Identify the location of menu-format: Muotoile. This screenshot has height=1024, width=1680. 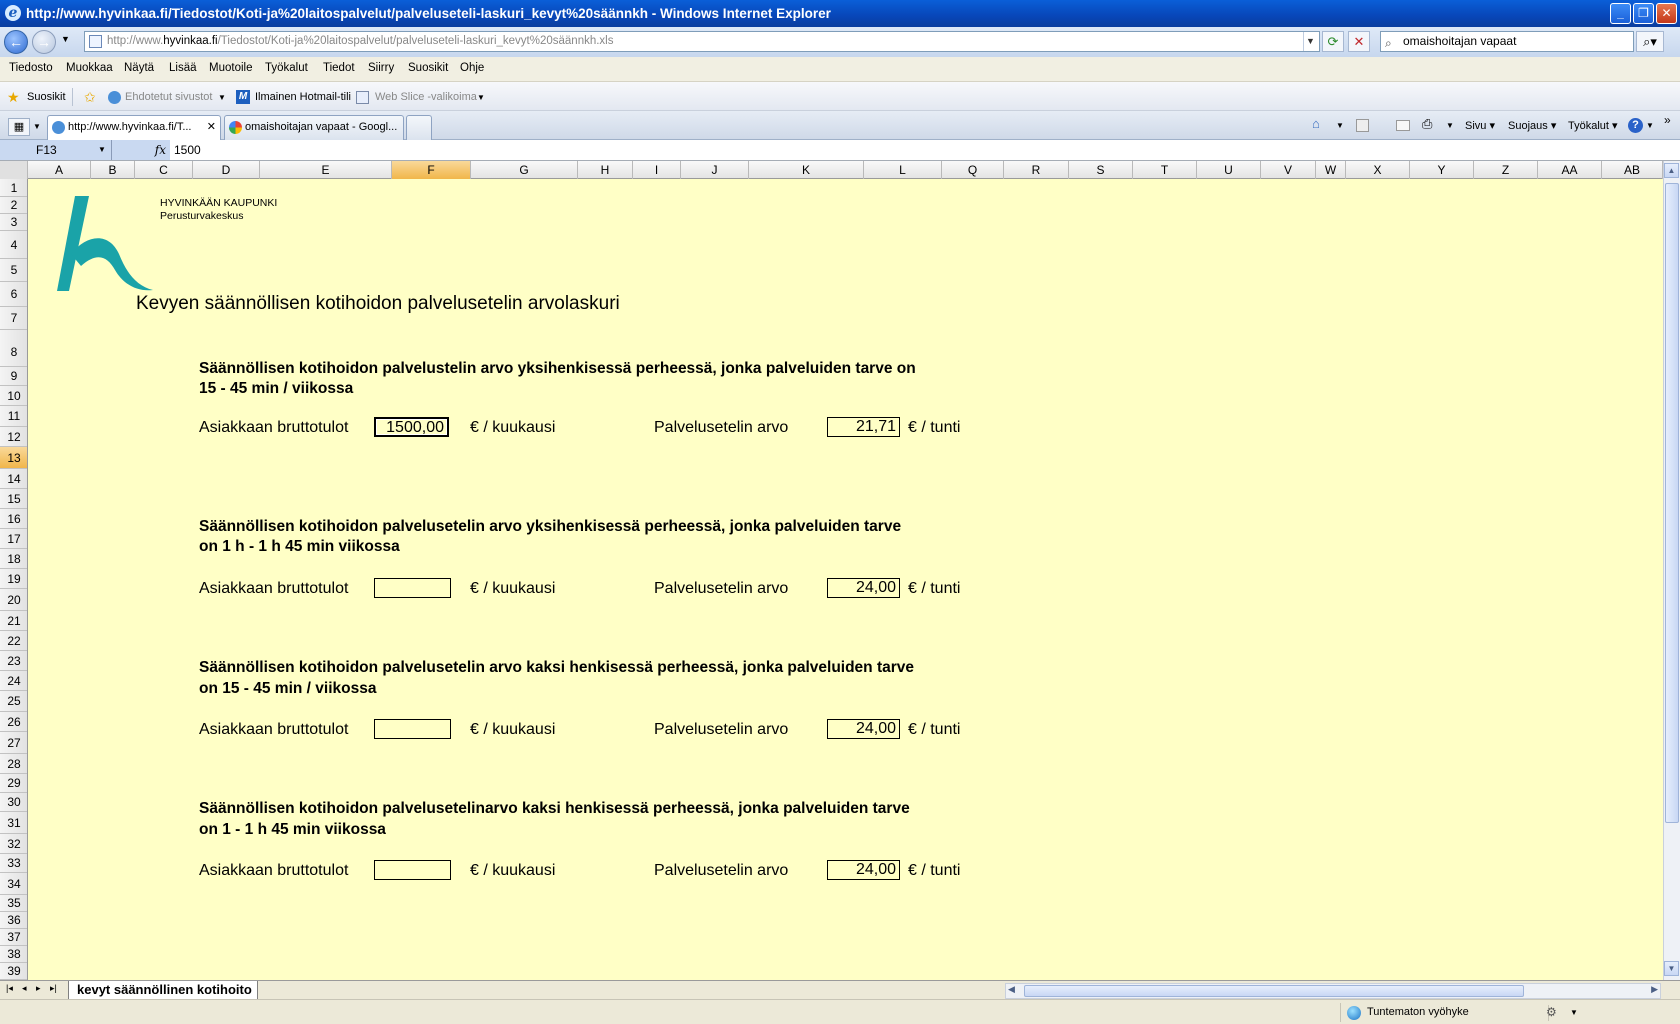
(230, 68).